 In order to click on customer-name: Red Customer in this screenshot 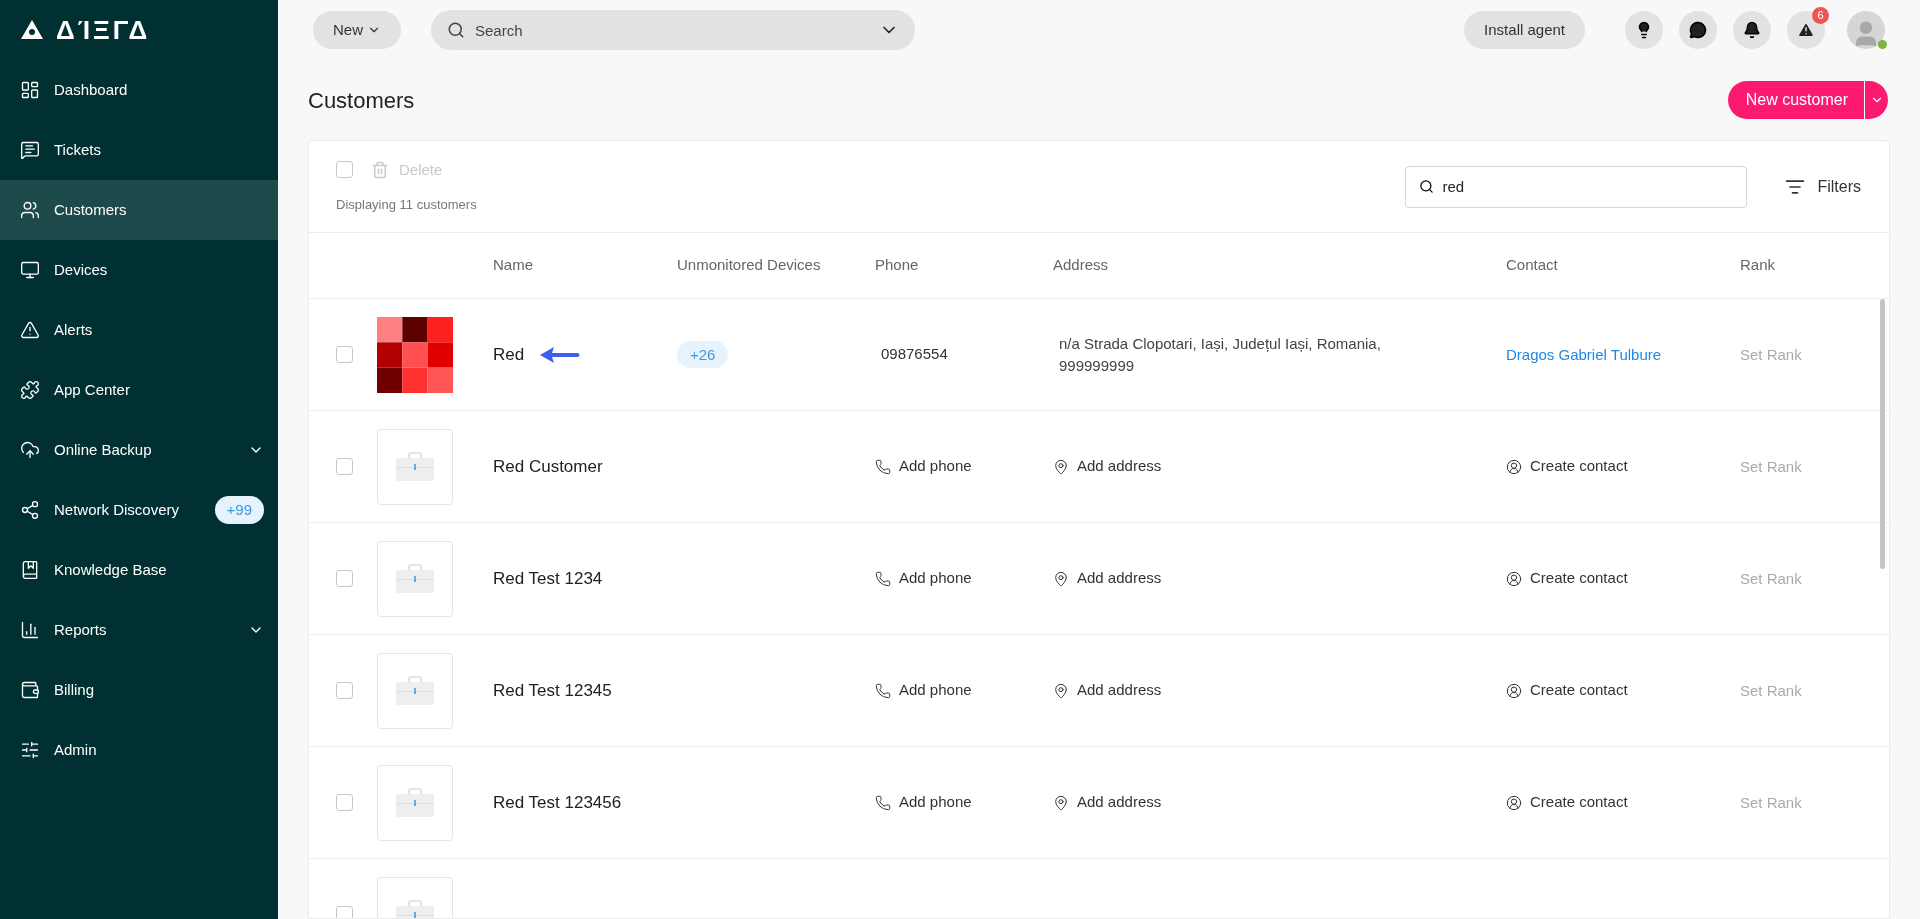, I will do `click(548, 466)`.